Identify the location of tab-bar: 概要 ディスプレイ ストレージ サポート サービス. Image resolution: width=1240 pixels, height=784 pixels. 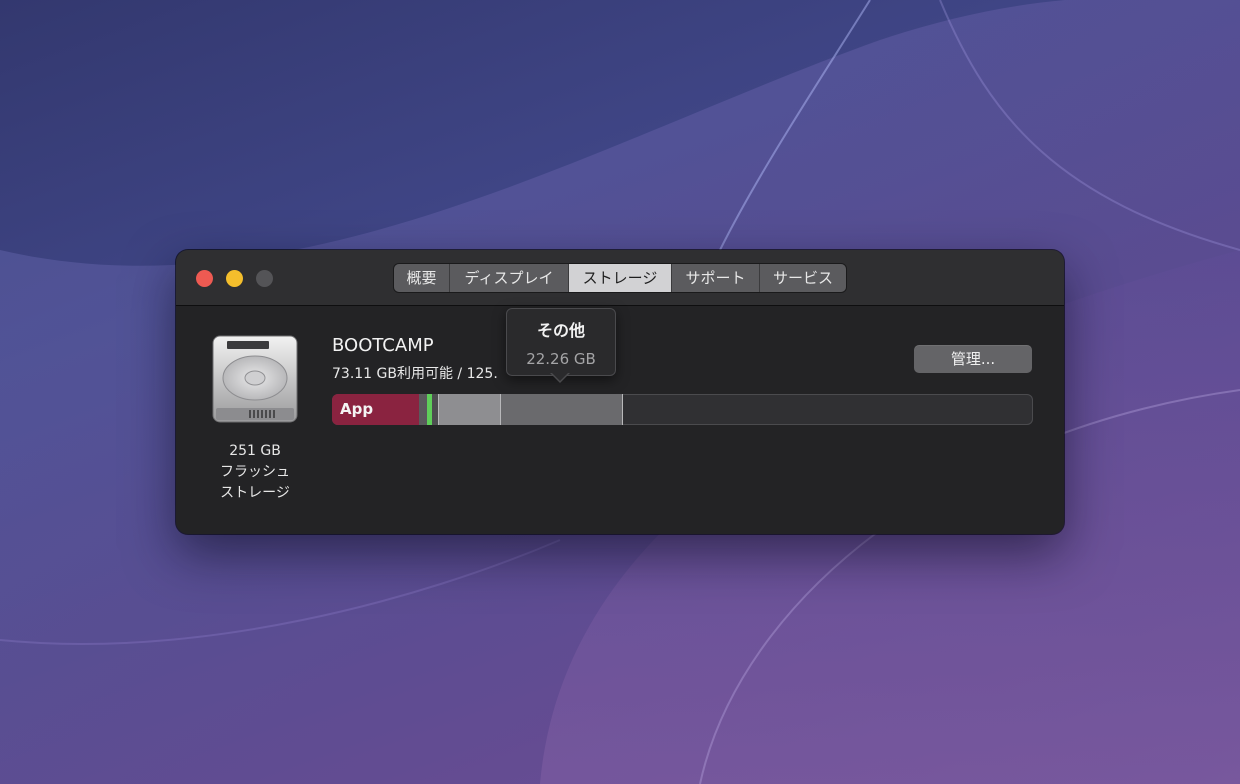
(620, 278).